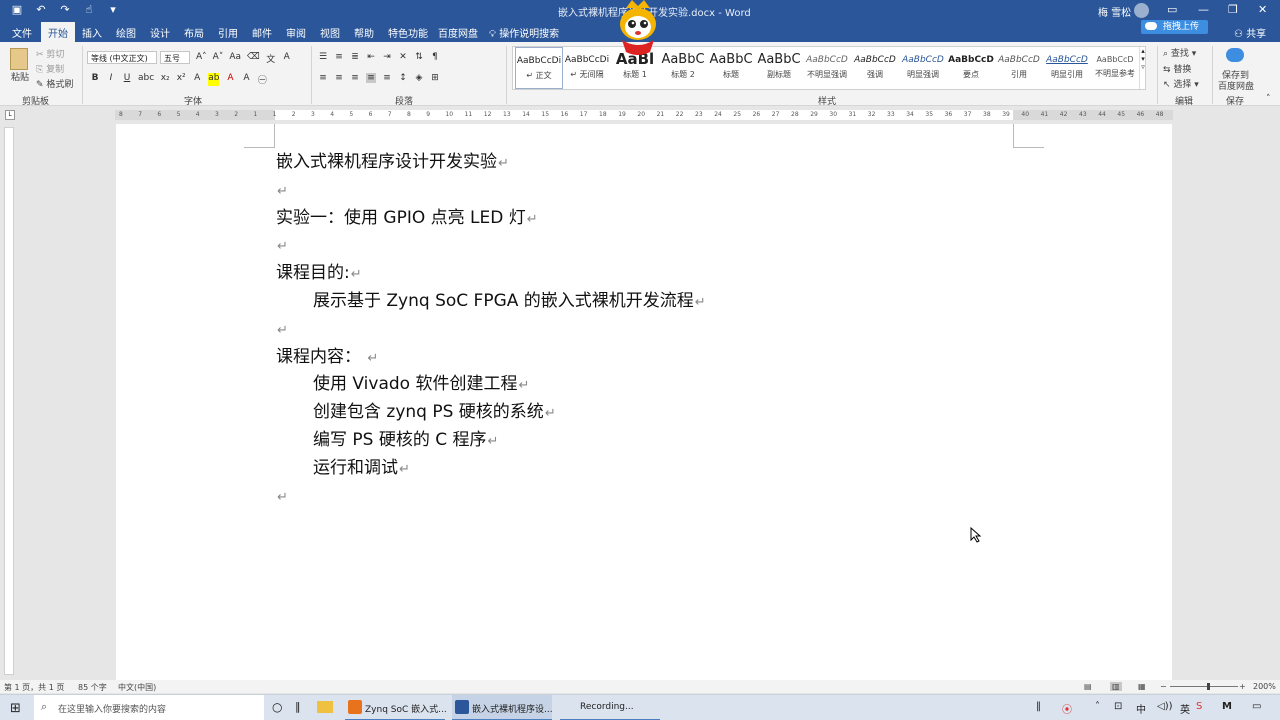  I want to click on tab-selector-button: L, so click(10, 115).